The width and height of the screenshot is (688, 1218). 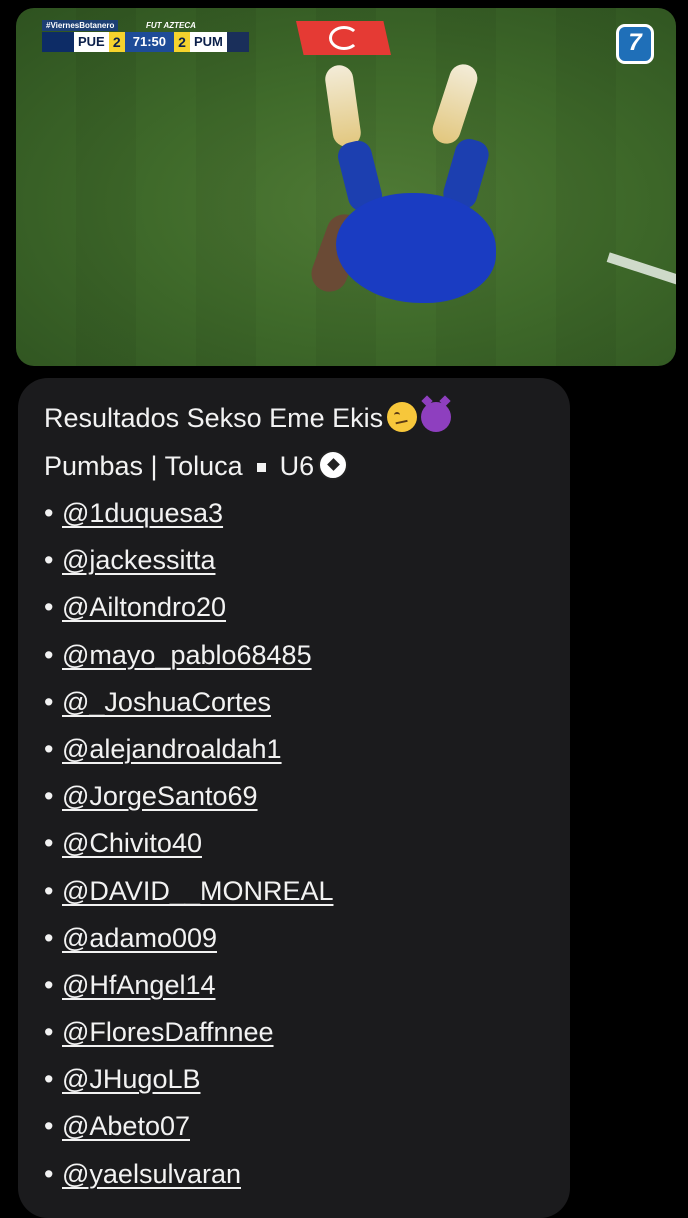 I want to click on mention-link: @JorgeSanto69, so click(x=160, y=796).